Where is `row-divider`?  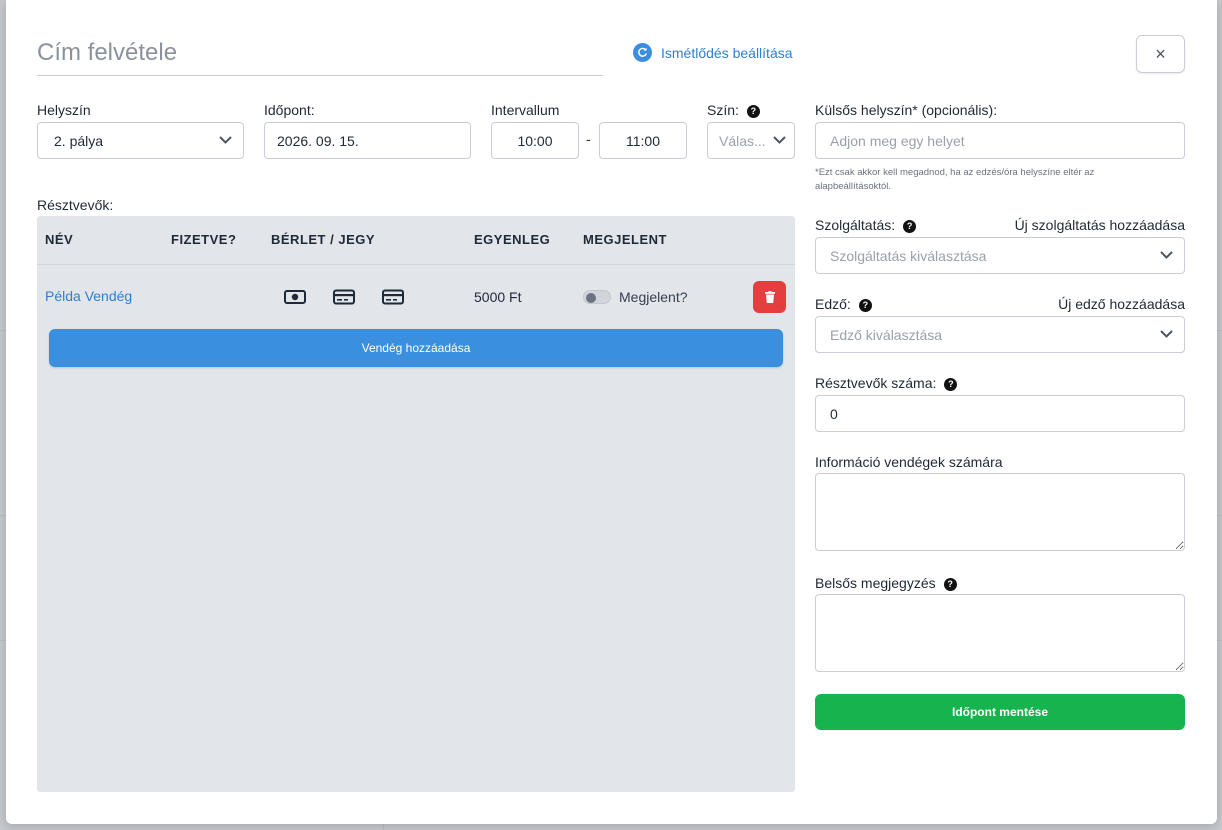
row-divider is located at coordinates (416, 264).